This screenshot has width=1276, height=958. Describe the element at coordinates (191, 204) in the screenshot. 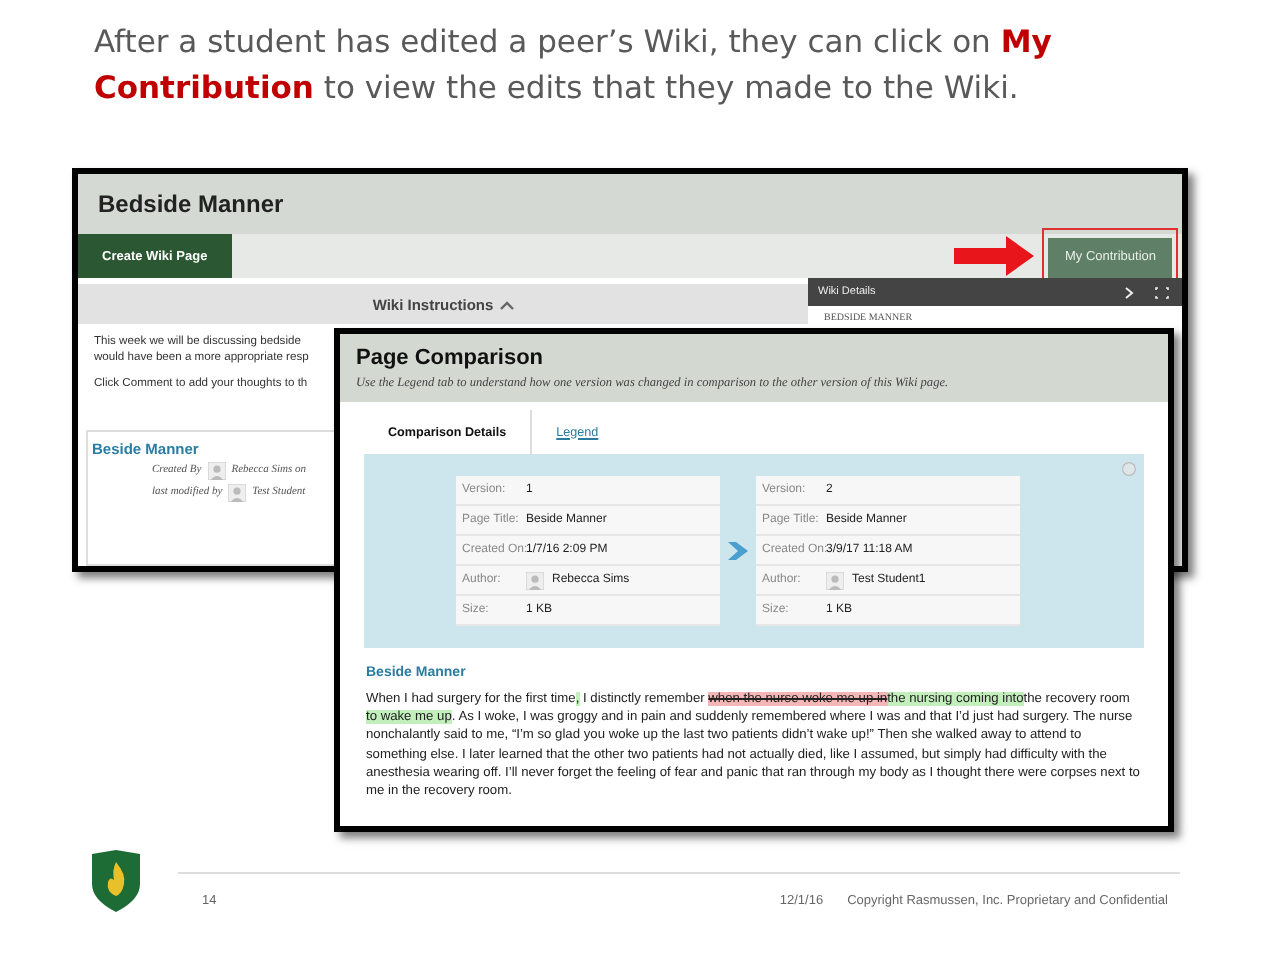

I see `page-title: Bedside Manner` at that location.